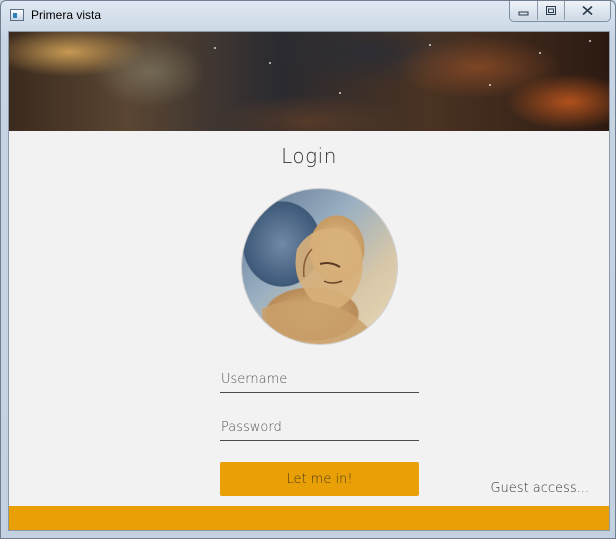  I want to click on password-input, so click(319, 427).